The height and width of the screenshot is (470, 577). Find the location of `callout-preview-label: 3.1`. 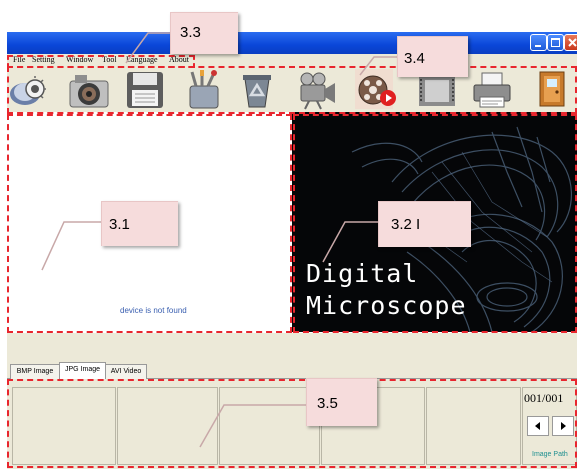

callout-preview-label: 3.1 is located at coordinates (119, 224).